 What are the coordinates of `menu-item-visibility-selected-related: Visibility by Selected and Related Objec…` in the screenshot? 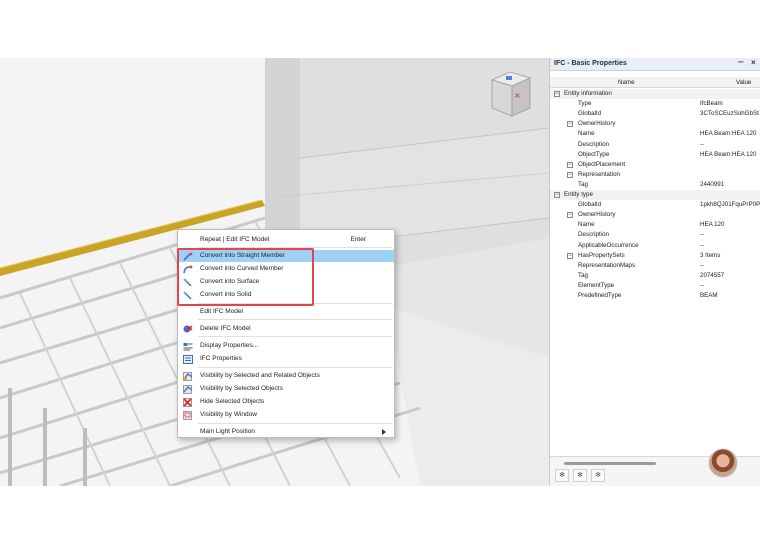 It's located at (286, 376).